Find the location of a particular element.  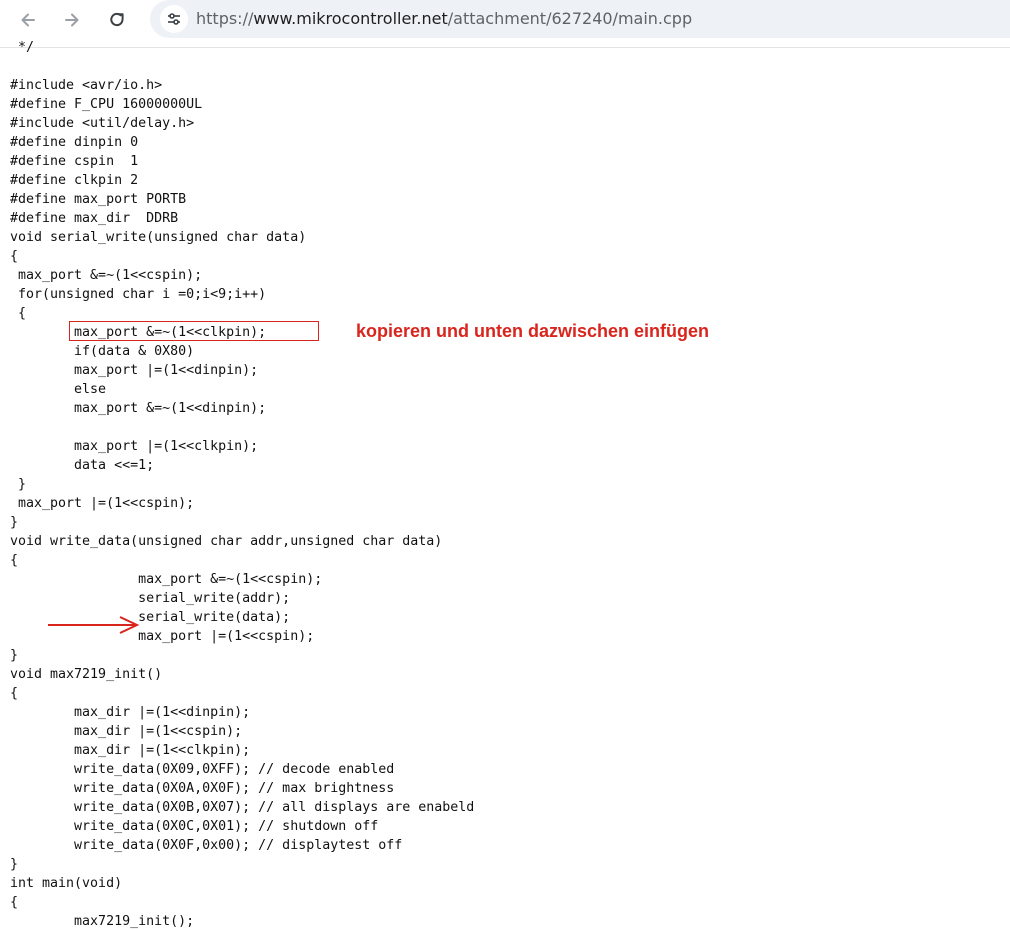

code-line: #define cspin 1 is located at coordinates (74, 161).